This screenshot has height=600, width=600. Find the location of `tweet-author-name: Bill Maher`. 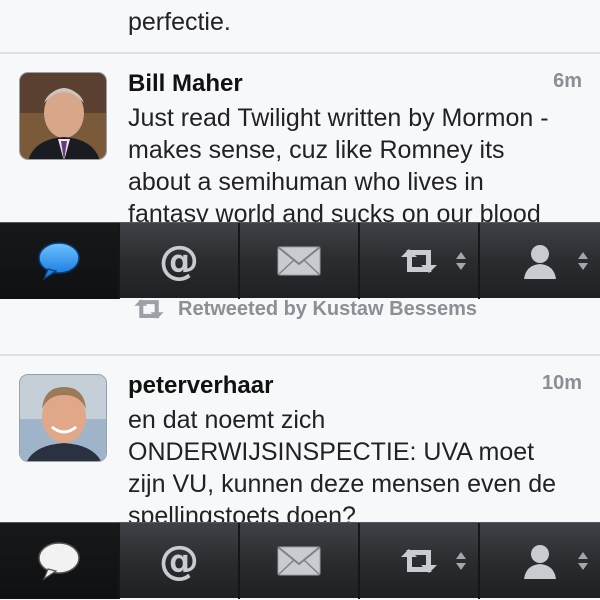

tweet-author-name: Bill Maher is located at coordinates (185, 84).